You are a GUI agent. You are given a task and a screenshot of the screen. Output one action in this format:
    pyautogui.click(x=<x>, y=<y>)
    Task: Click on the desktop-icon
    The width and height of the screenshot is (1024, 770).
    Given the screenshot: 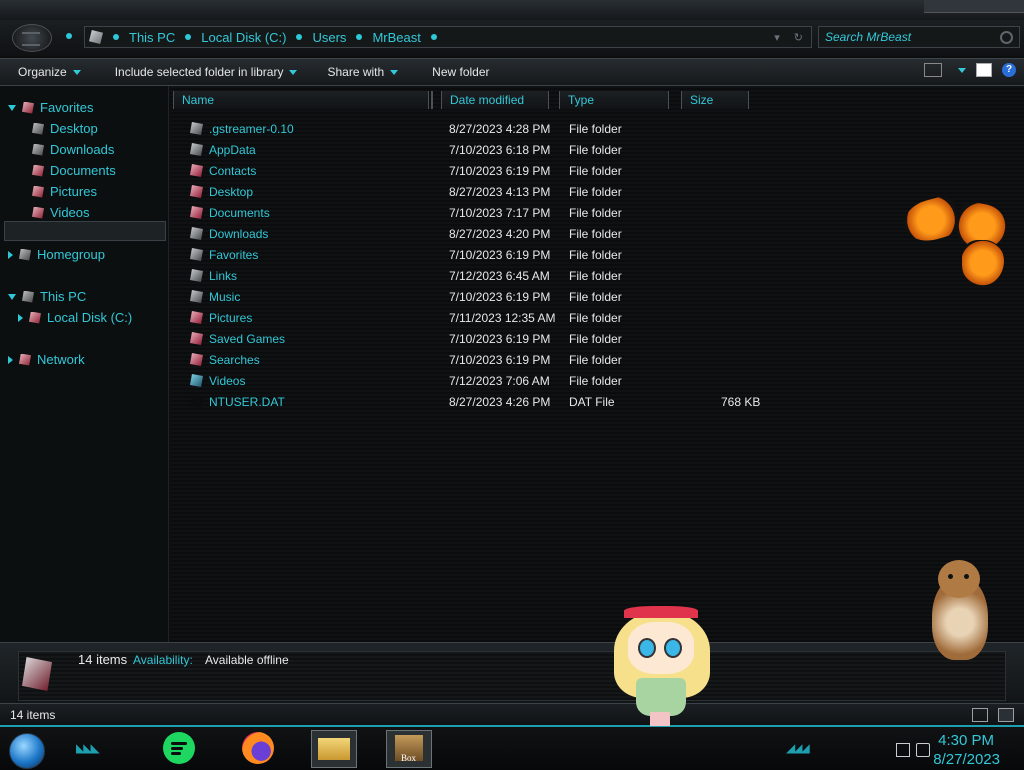 What is the action you would take?
    pyautogui.click(x=38, y=128)
    